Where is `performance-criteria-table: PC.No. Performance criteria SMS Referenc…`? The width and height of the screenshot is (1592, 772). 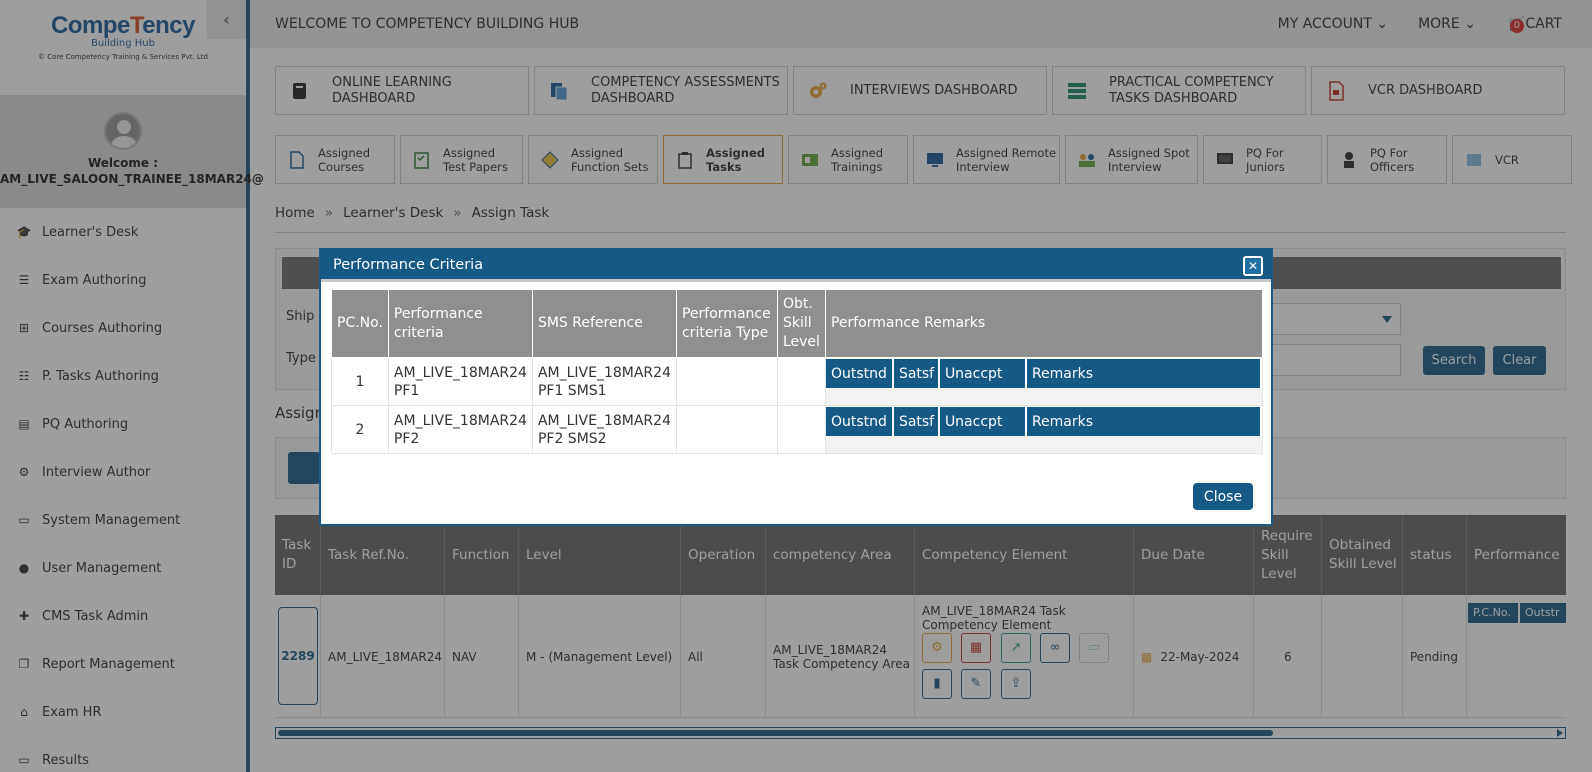
performance-criteria-table: PC.No. Performance criteria SMS Referenc… is located at coordinates (797, 371).